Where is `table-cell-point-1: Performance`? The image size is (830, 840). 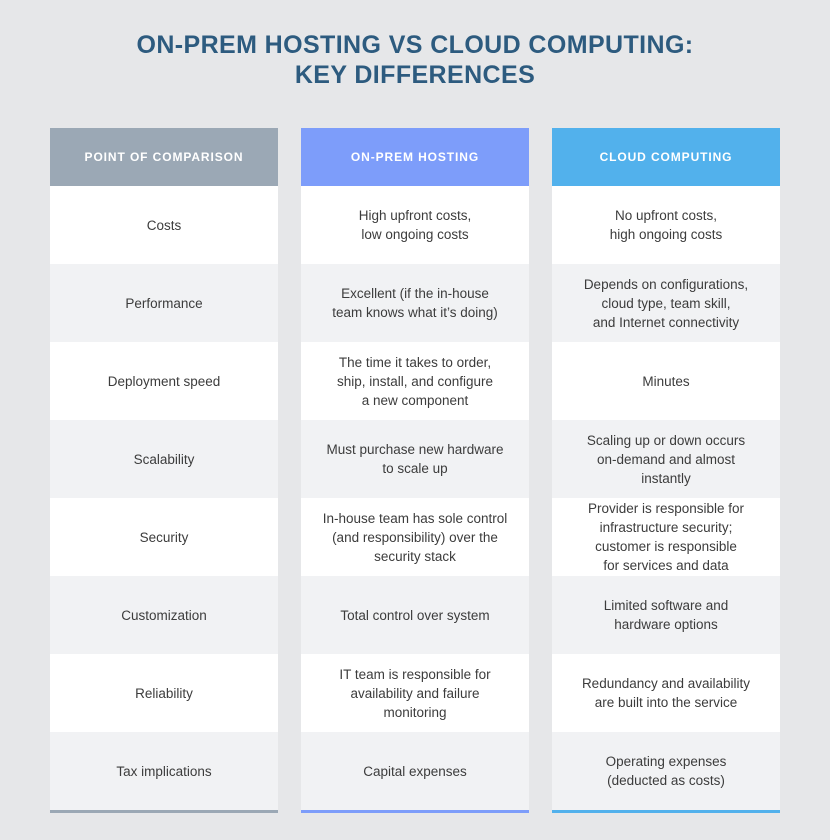
table-cell-point-1: Performance is located at coordinates (164, 303).